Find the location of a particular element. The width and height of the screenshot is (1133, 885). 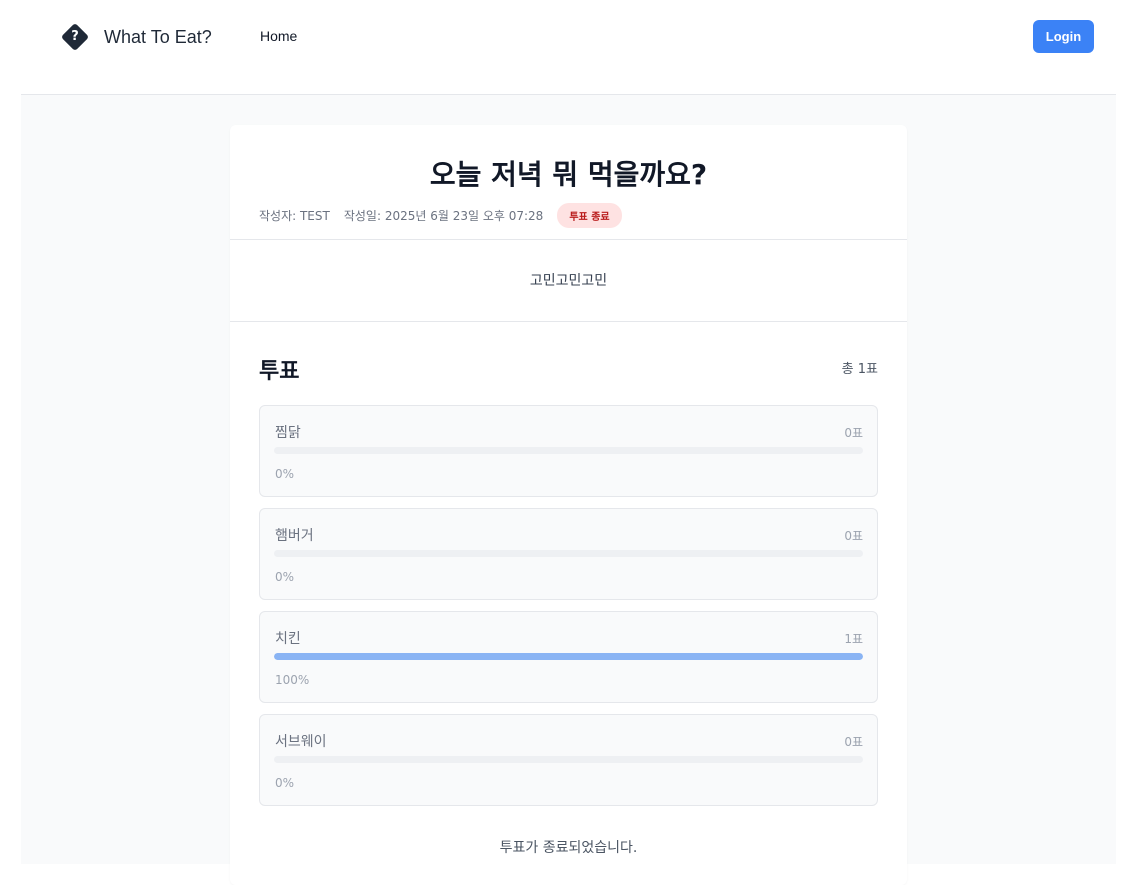

vote-section-title: 투표 is located at coordinates (279, 371).